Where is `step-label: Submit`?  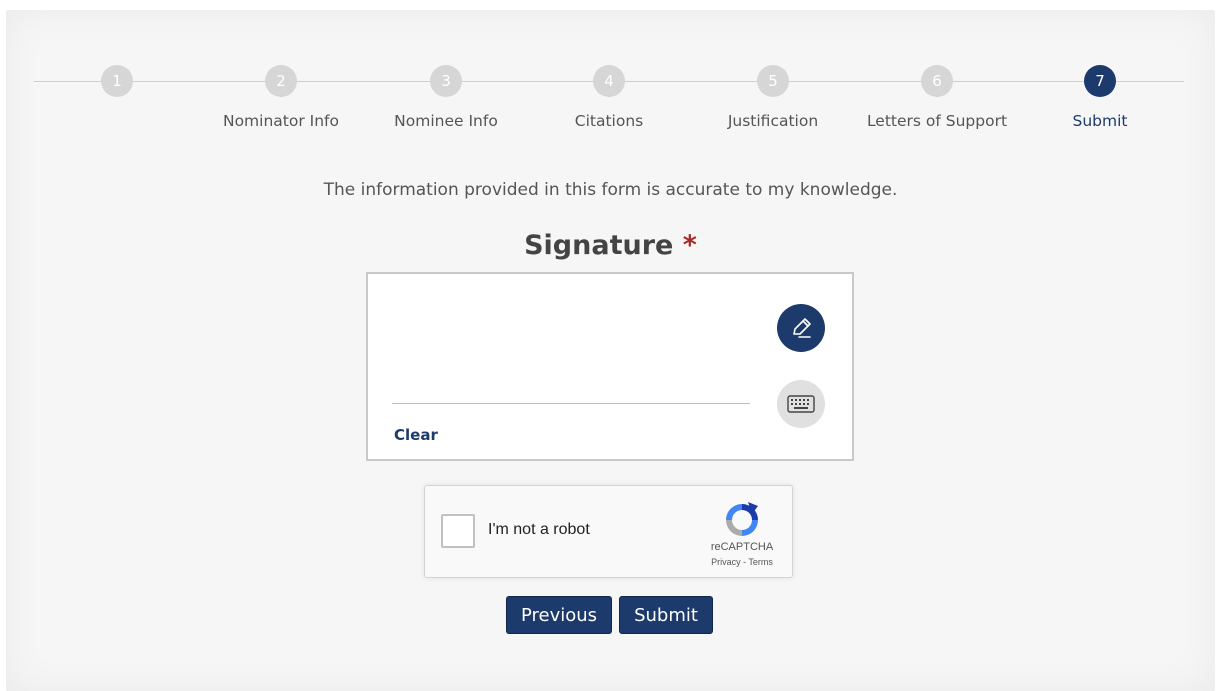 step-label: Submit is located at coordinates (1100, 121).